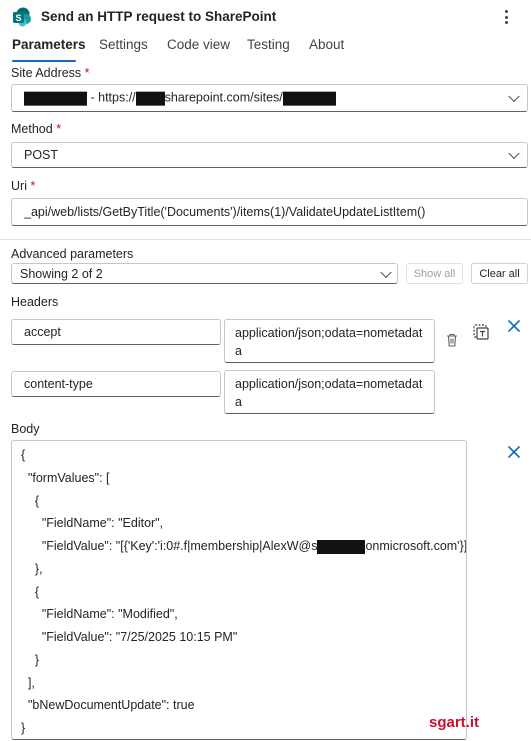 The width and height of the screenshot is (531, 741). Describe the element at coordinates (499, 273) in the screenshot. I see `clear-all-button: Clear all` at that location.